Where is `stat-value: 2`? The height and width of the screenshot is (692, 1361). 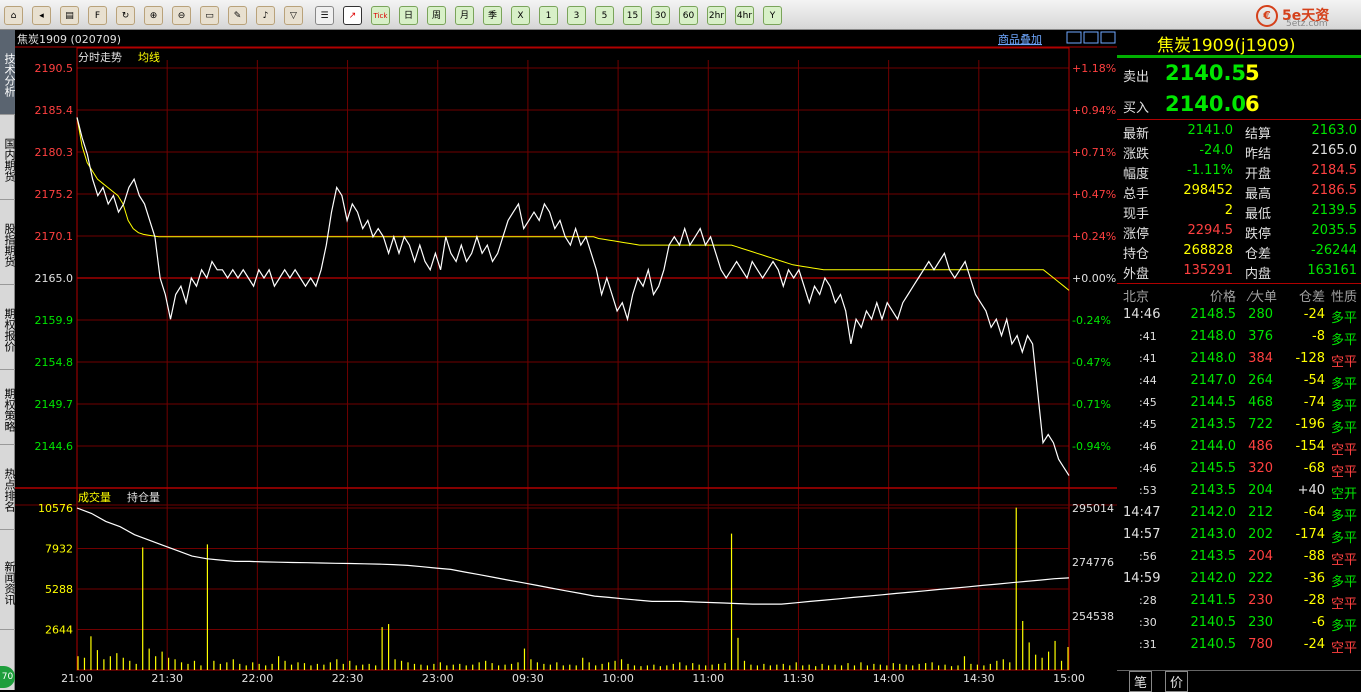 stat-value: 2 is located at coordinates (1228, 210).